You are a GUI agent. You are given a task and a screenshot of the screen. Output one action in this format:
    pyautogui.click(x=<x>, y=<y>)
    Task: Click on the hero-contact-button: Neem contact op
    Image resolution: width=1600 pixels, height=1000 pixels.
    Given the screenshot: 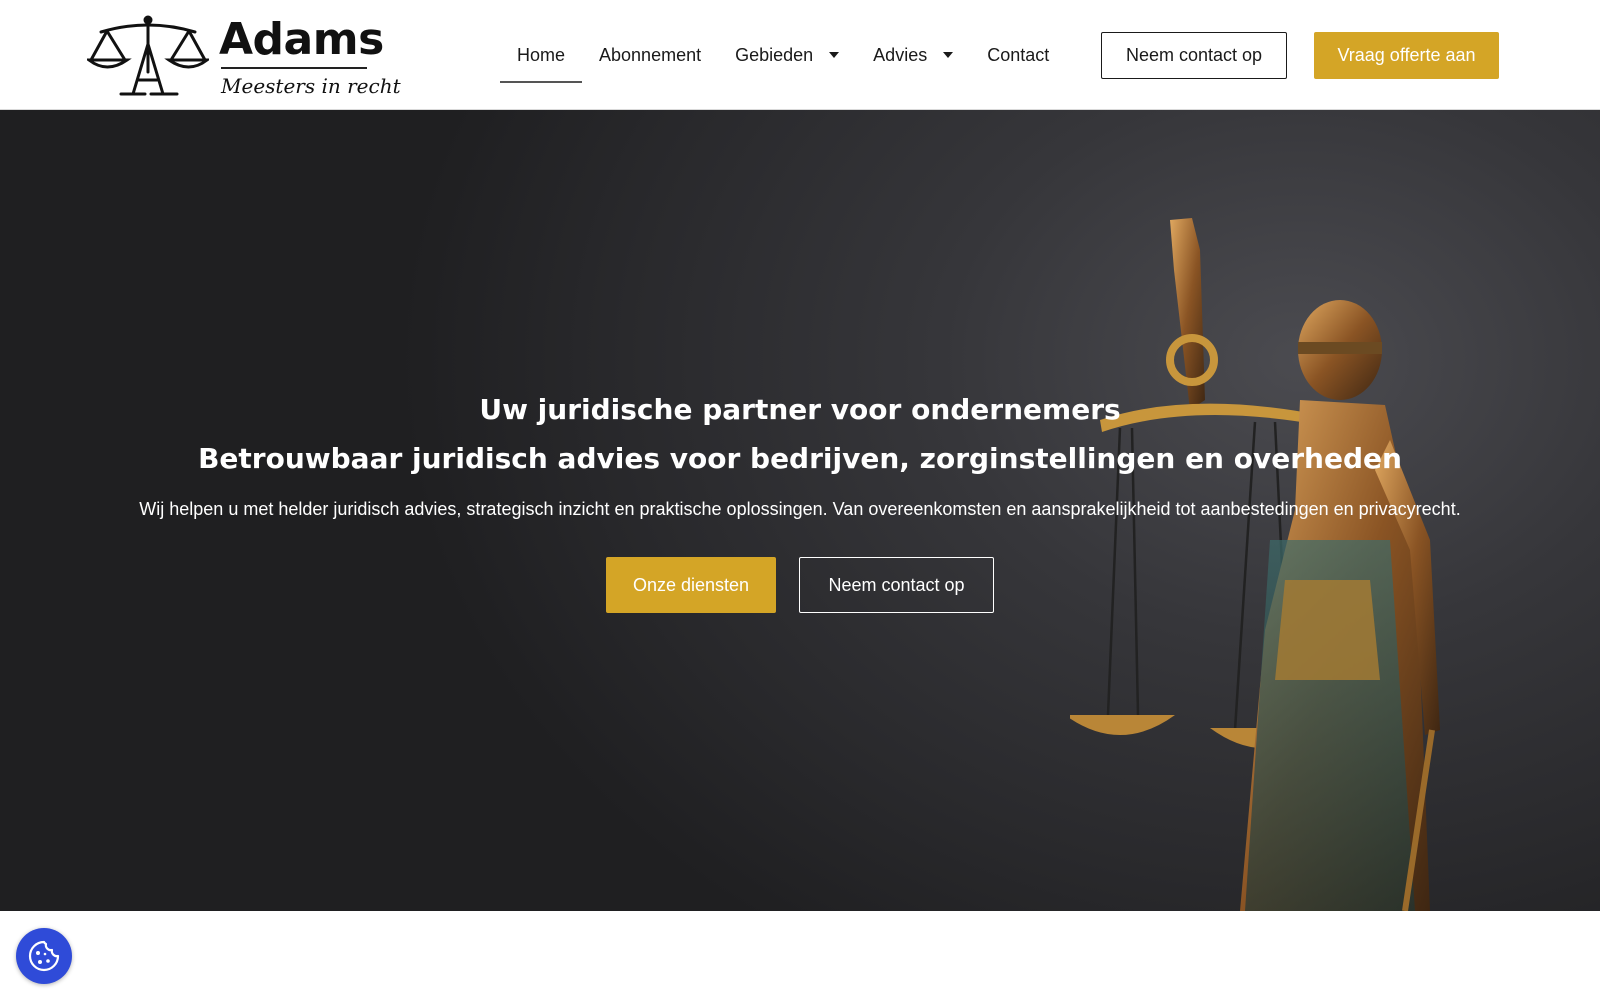 What is the action you would take?
    pyautogui.click(x=896, y=585)
    